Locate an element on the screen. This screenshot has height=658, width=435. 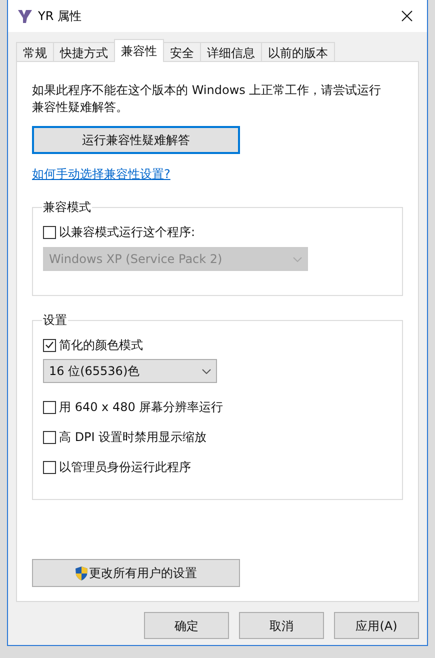
dialog-button: 应用(A) is located at coordinates (376, 625).